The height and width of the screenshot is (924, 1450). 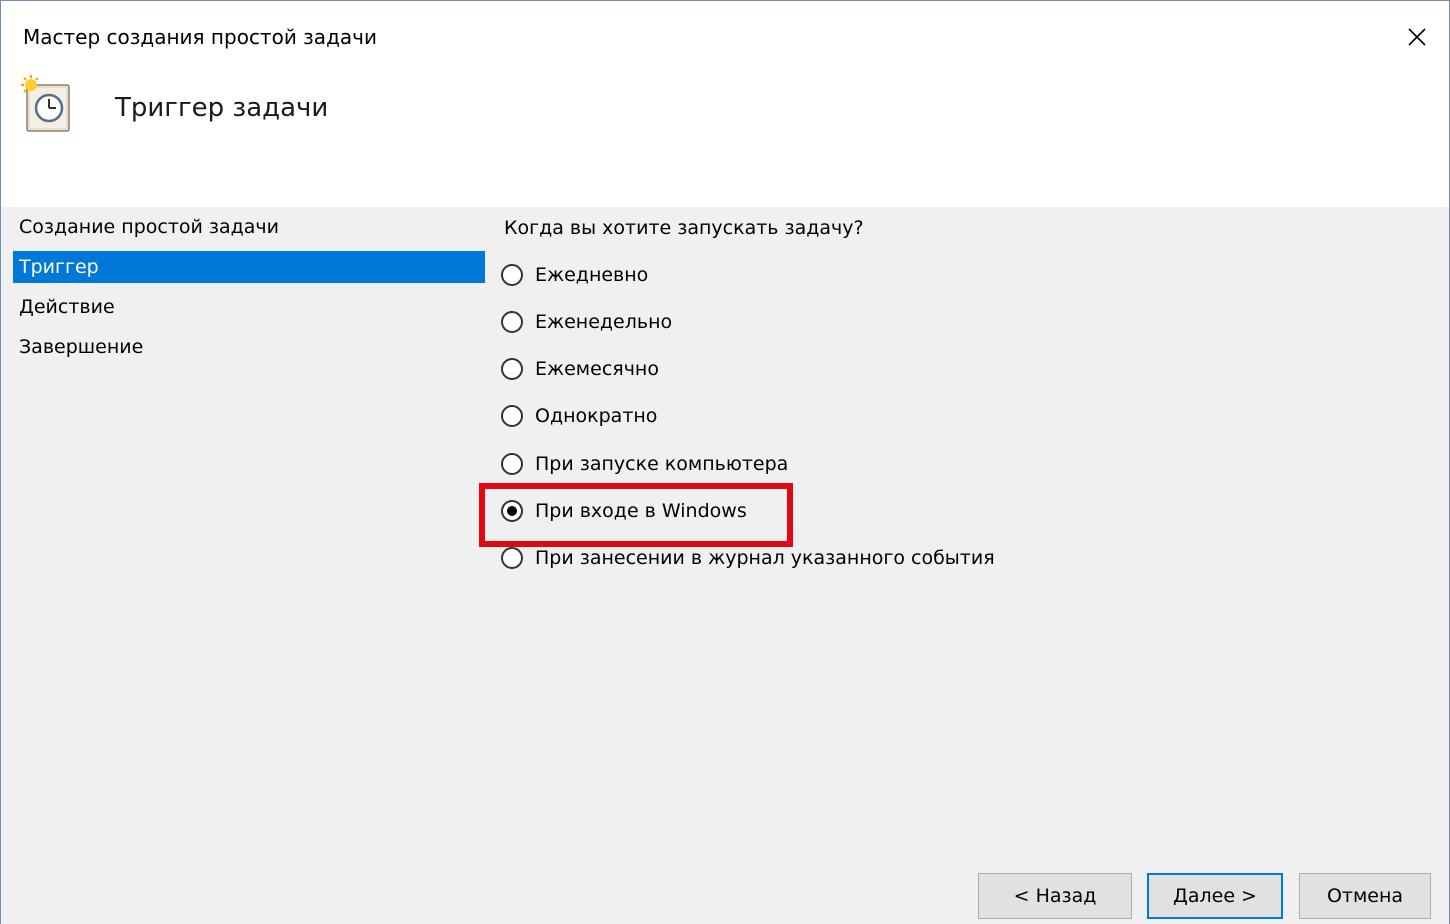 I want to click on option-once: Однократно, so click(x=579, y=416).